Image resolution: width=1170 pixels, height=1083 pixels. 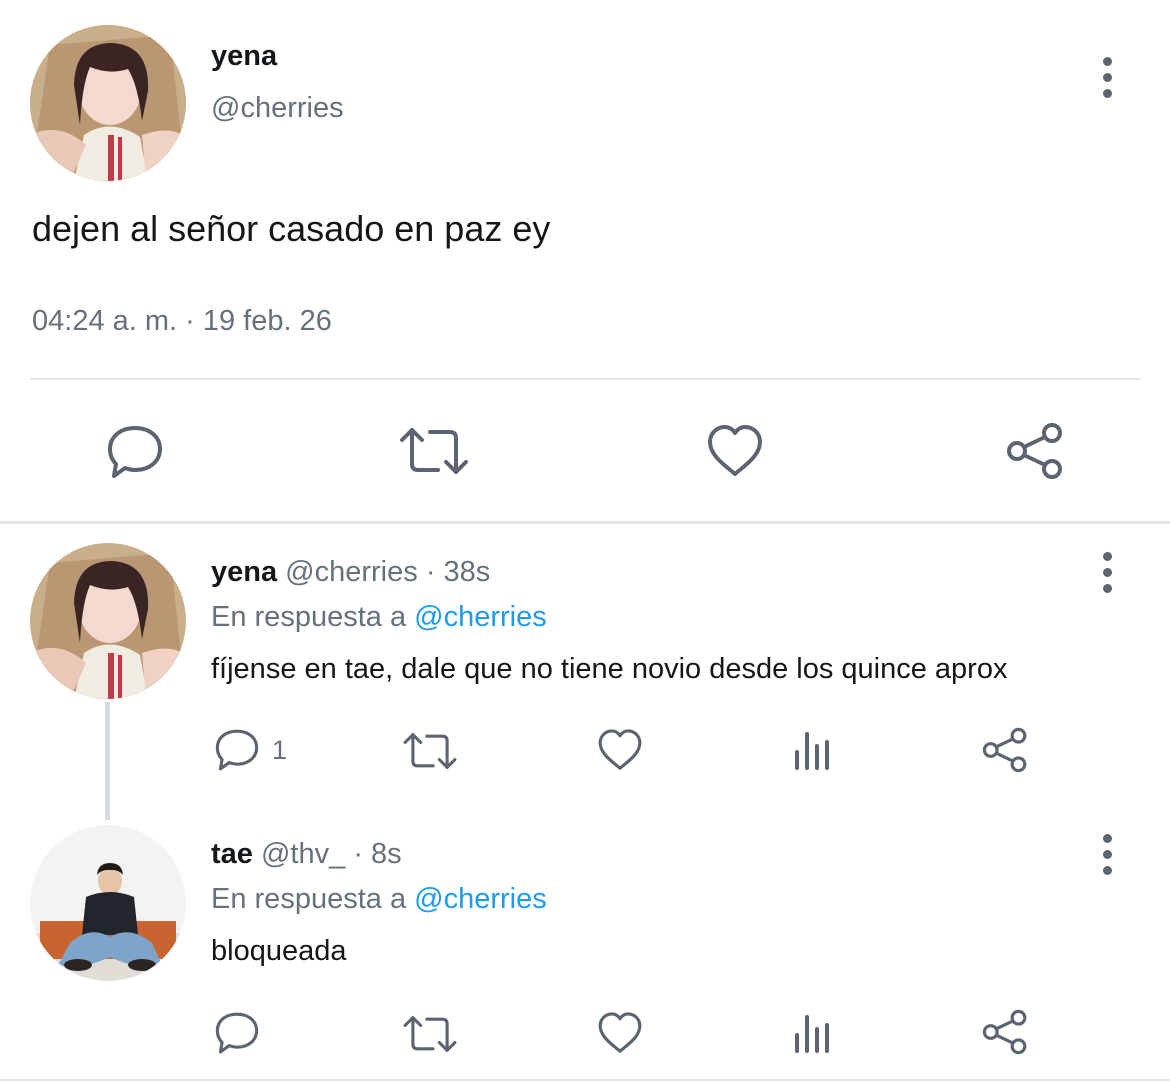 What do you see at coordinates (585, 522) in the screenshot?
I see `section-divider` at bounding box center [585, 522].